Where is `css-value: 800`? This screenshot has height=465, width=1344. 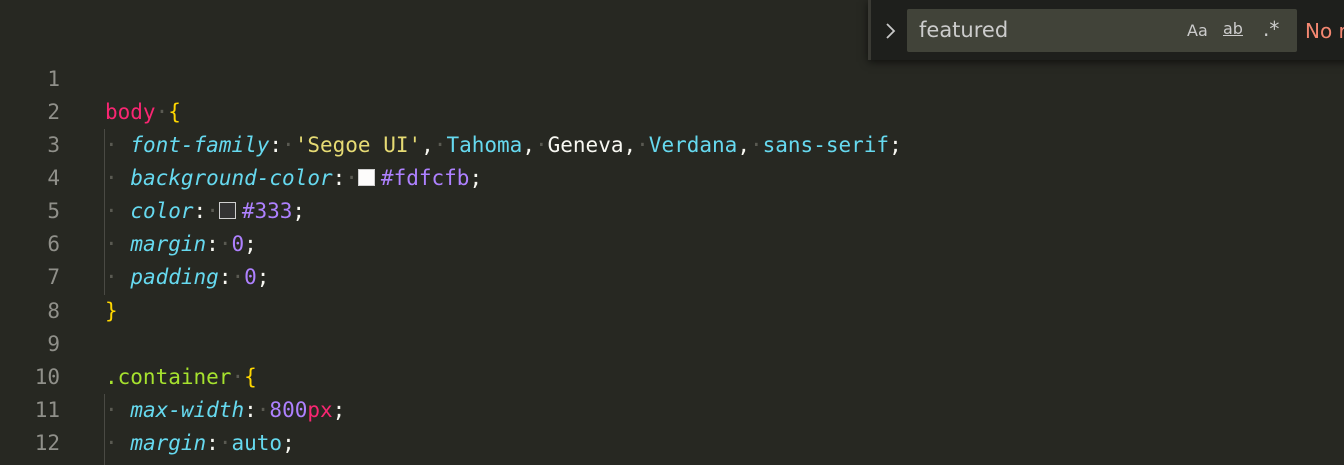 css-value: 800 is located at coordinates (288, 410).